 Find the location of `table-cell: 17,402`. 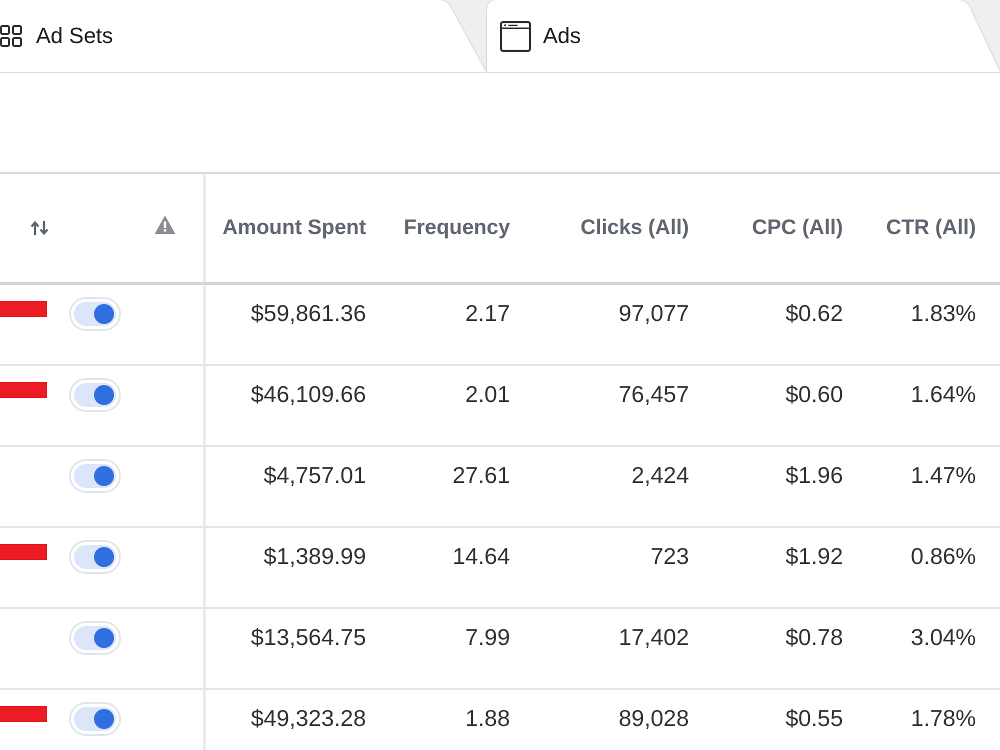

table-cell: 17,402 is located at coordinates (653, 637).